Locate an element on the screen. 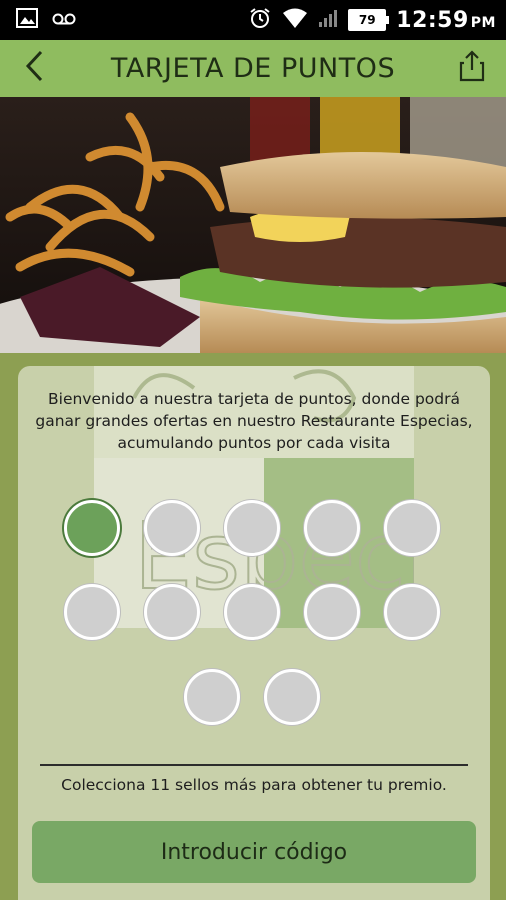  image-icon is located at coordinates (27, 20).